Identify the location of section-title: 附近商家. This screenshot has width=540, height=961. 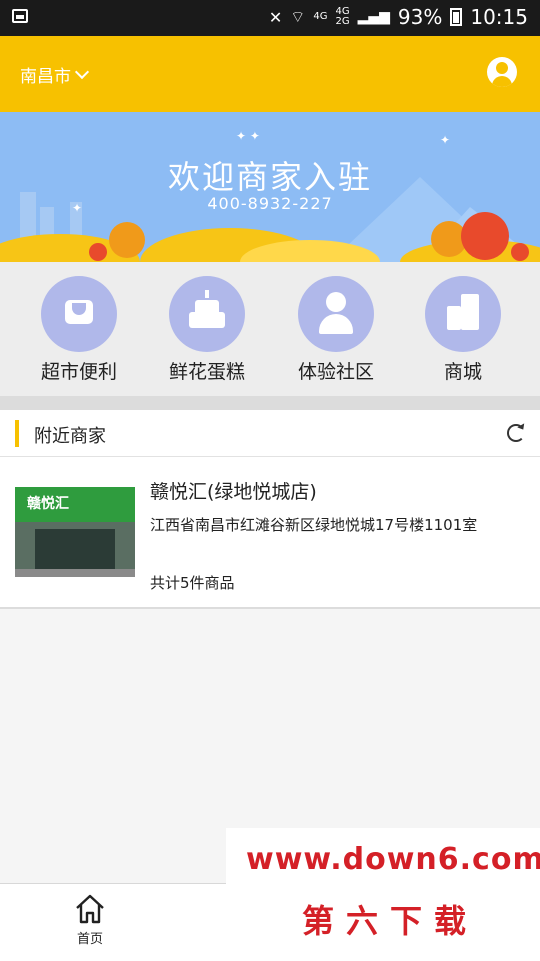
(70, 436).